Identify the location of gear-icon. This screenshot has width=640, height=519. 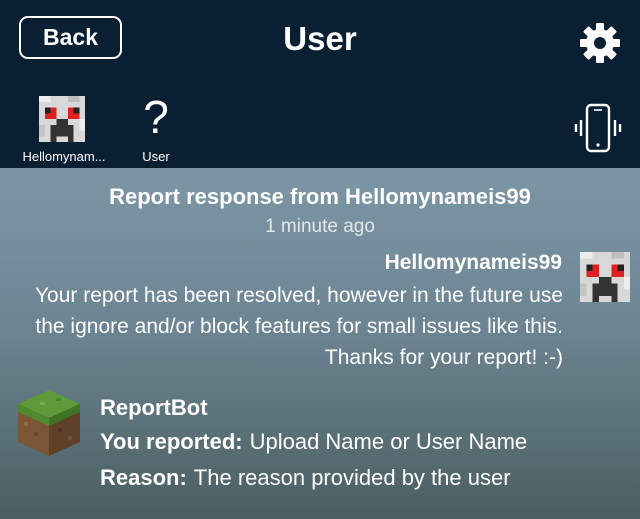
(600, 43).